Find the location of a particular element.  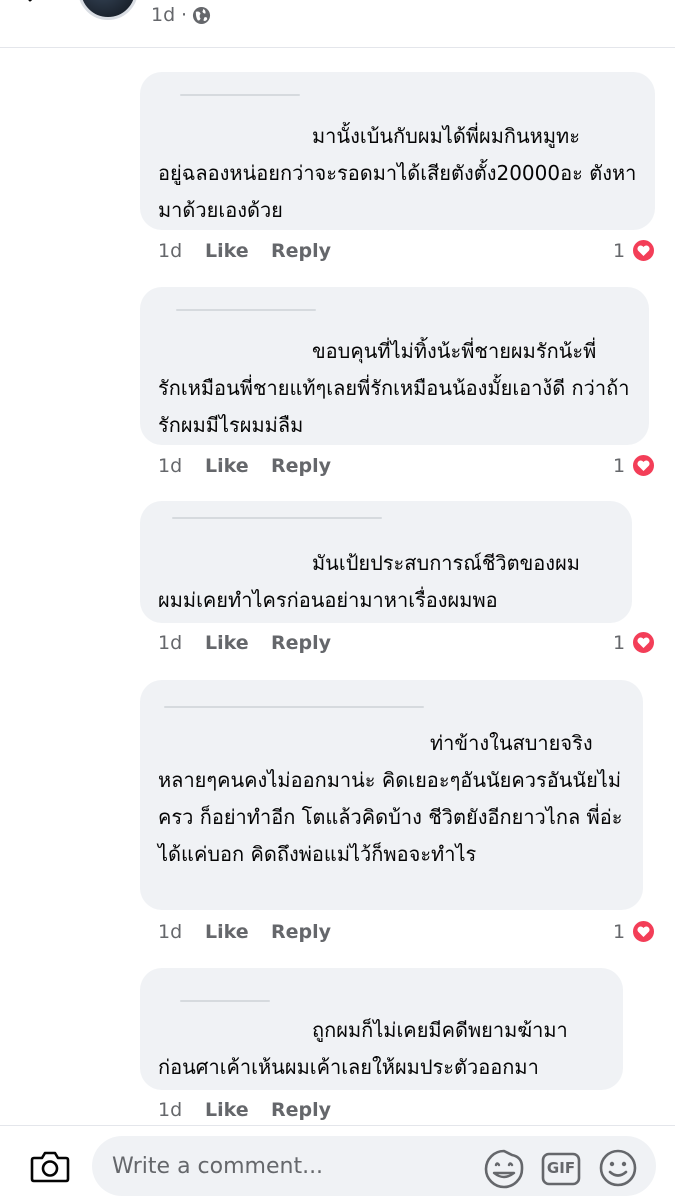

post-time: 1d is located at coordinates (163, 15).